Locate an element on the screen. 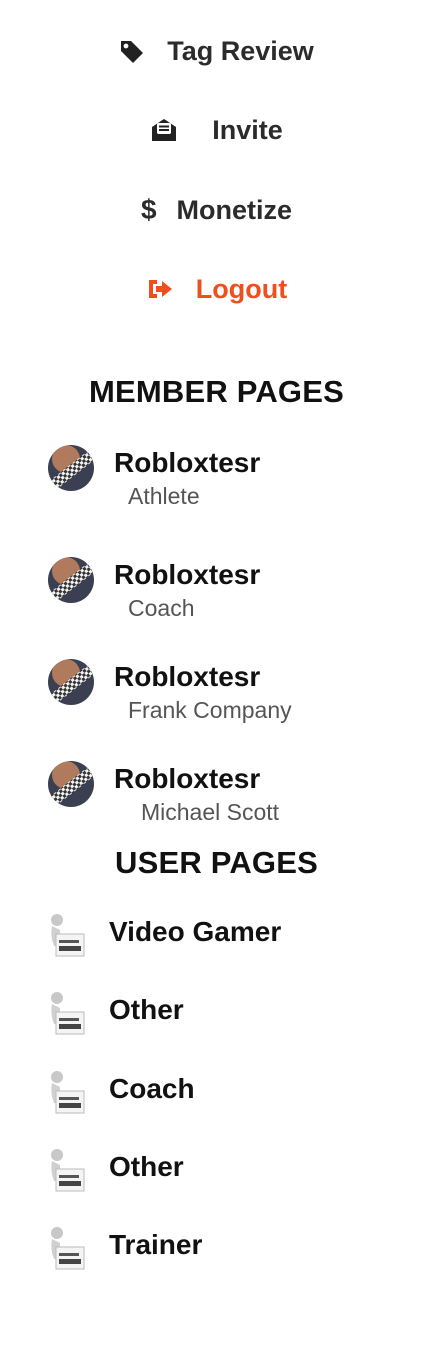  menu-tag-review: Tag Review is located at coordinates (216, 51).